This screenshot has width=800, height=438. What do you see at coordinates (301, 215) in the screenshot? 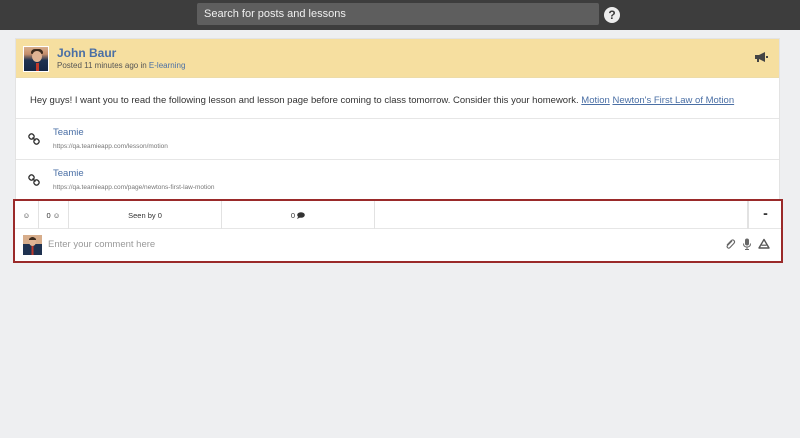
I see `comment-icon` at bounding box center [301, 215].